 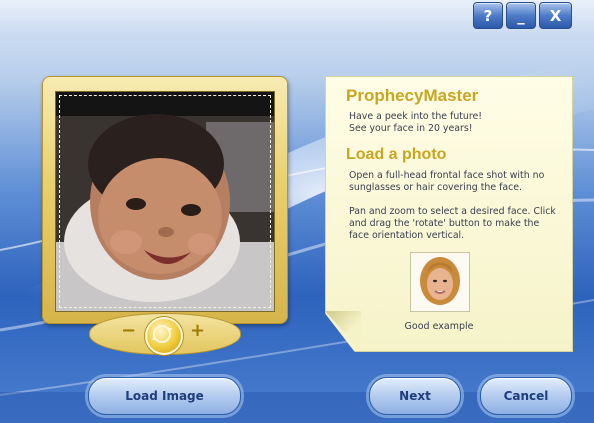 I want to click on section-title: Load a photo, so click(x=396, y=154).